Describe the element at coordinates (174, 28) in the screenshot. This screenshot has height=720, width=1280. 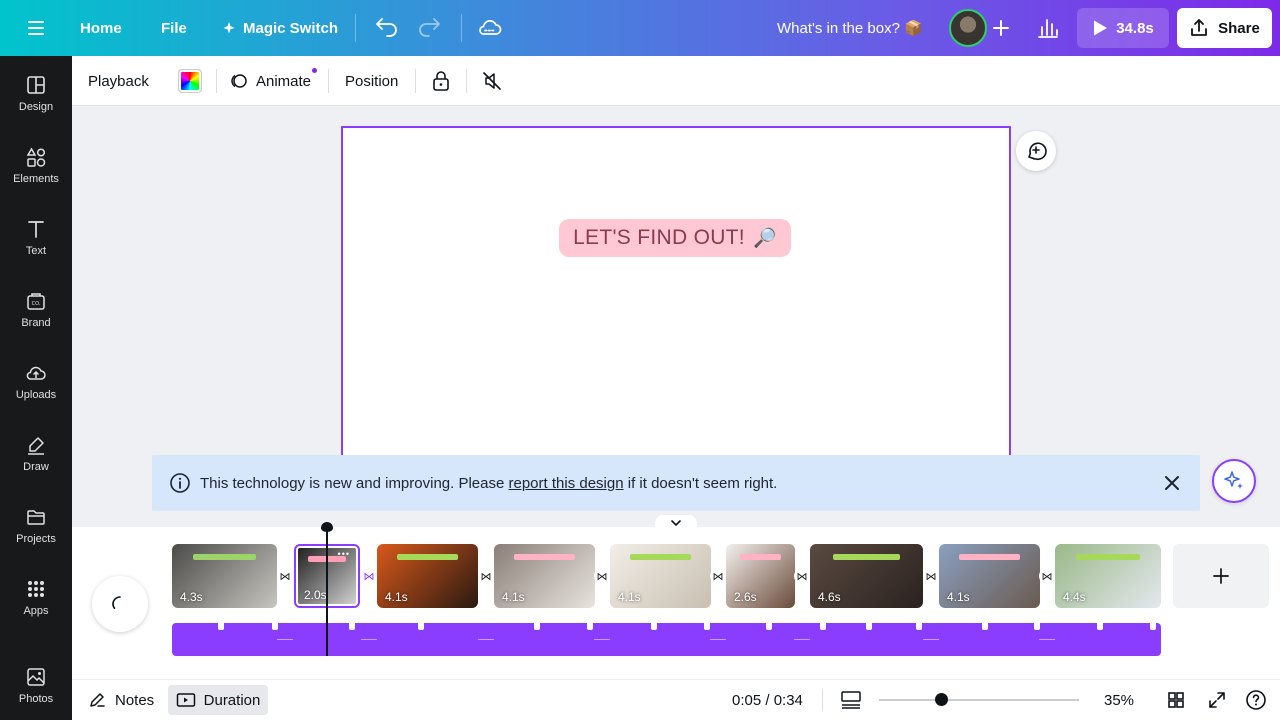
I see `file-menu-button: File` at that location.